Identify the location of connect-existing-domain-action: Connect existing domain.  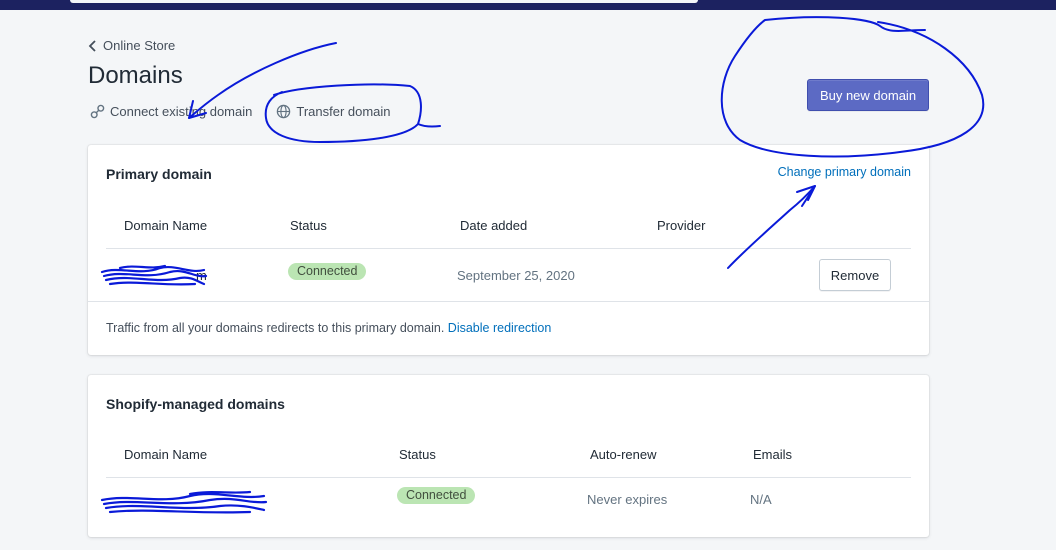
(171, 111).